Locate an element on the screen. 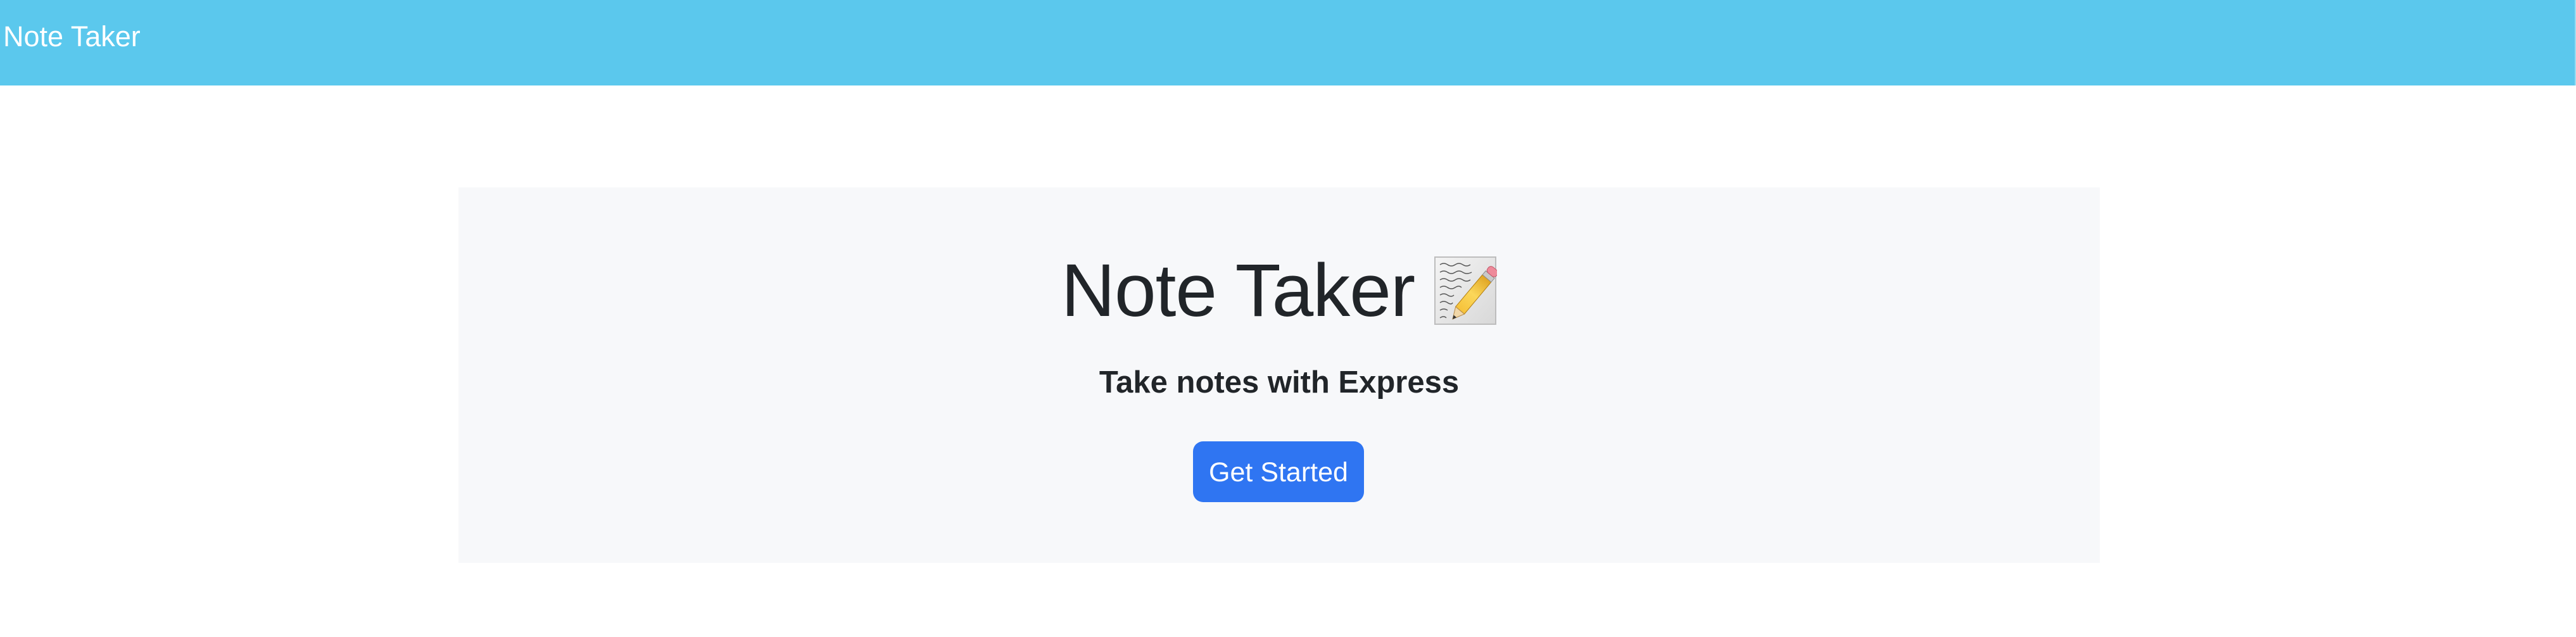 This screenshot has width=2576, height=637. hero-title-row: Note Taker is located at coordinates (1279, 290).